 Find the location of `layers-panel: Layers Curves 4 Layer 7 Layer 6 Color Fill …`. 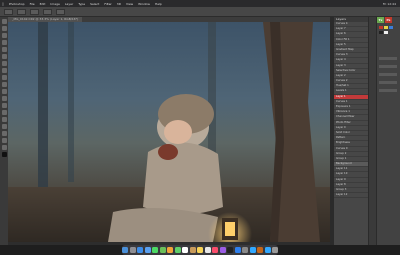

layers-panel: Layers Curves 4 Layer 7 Layer 6 Color Fill … is located at coordinates (350, 131).